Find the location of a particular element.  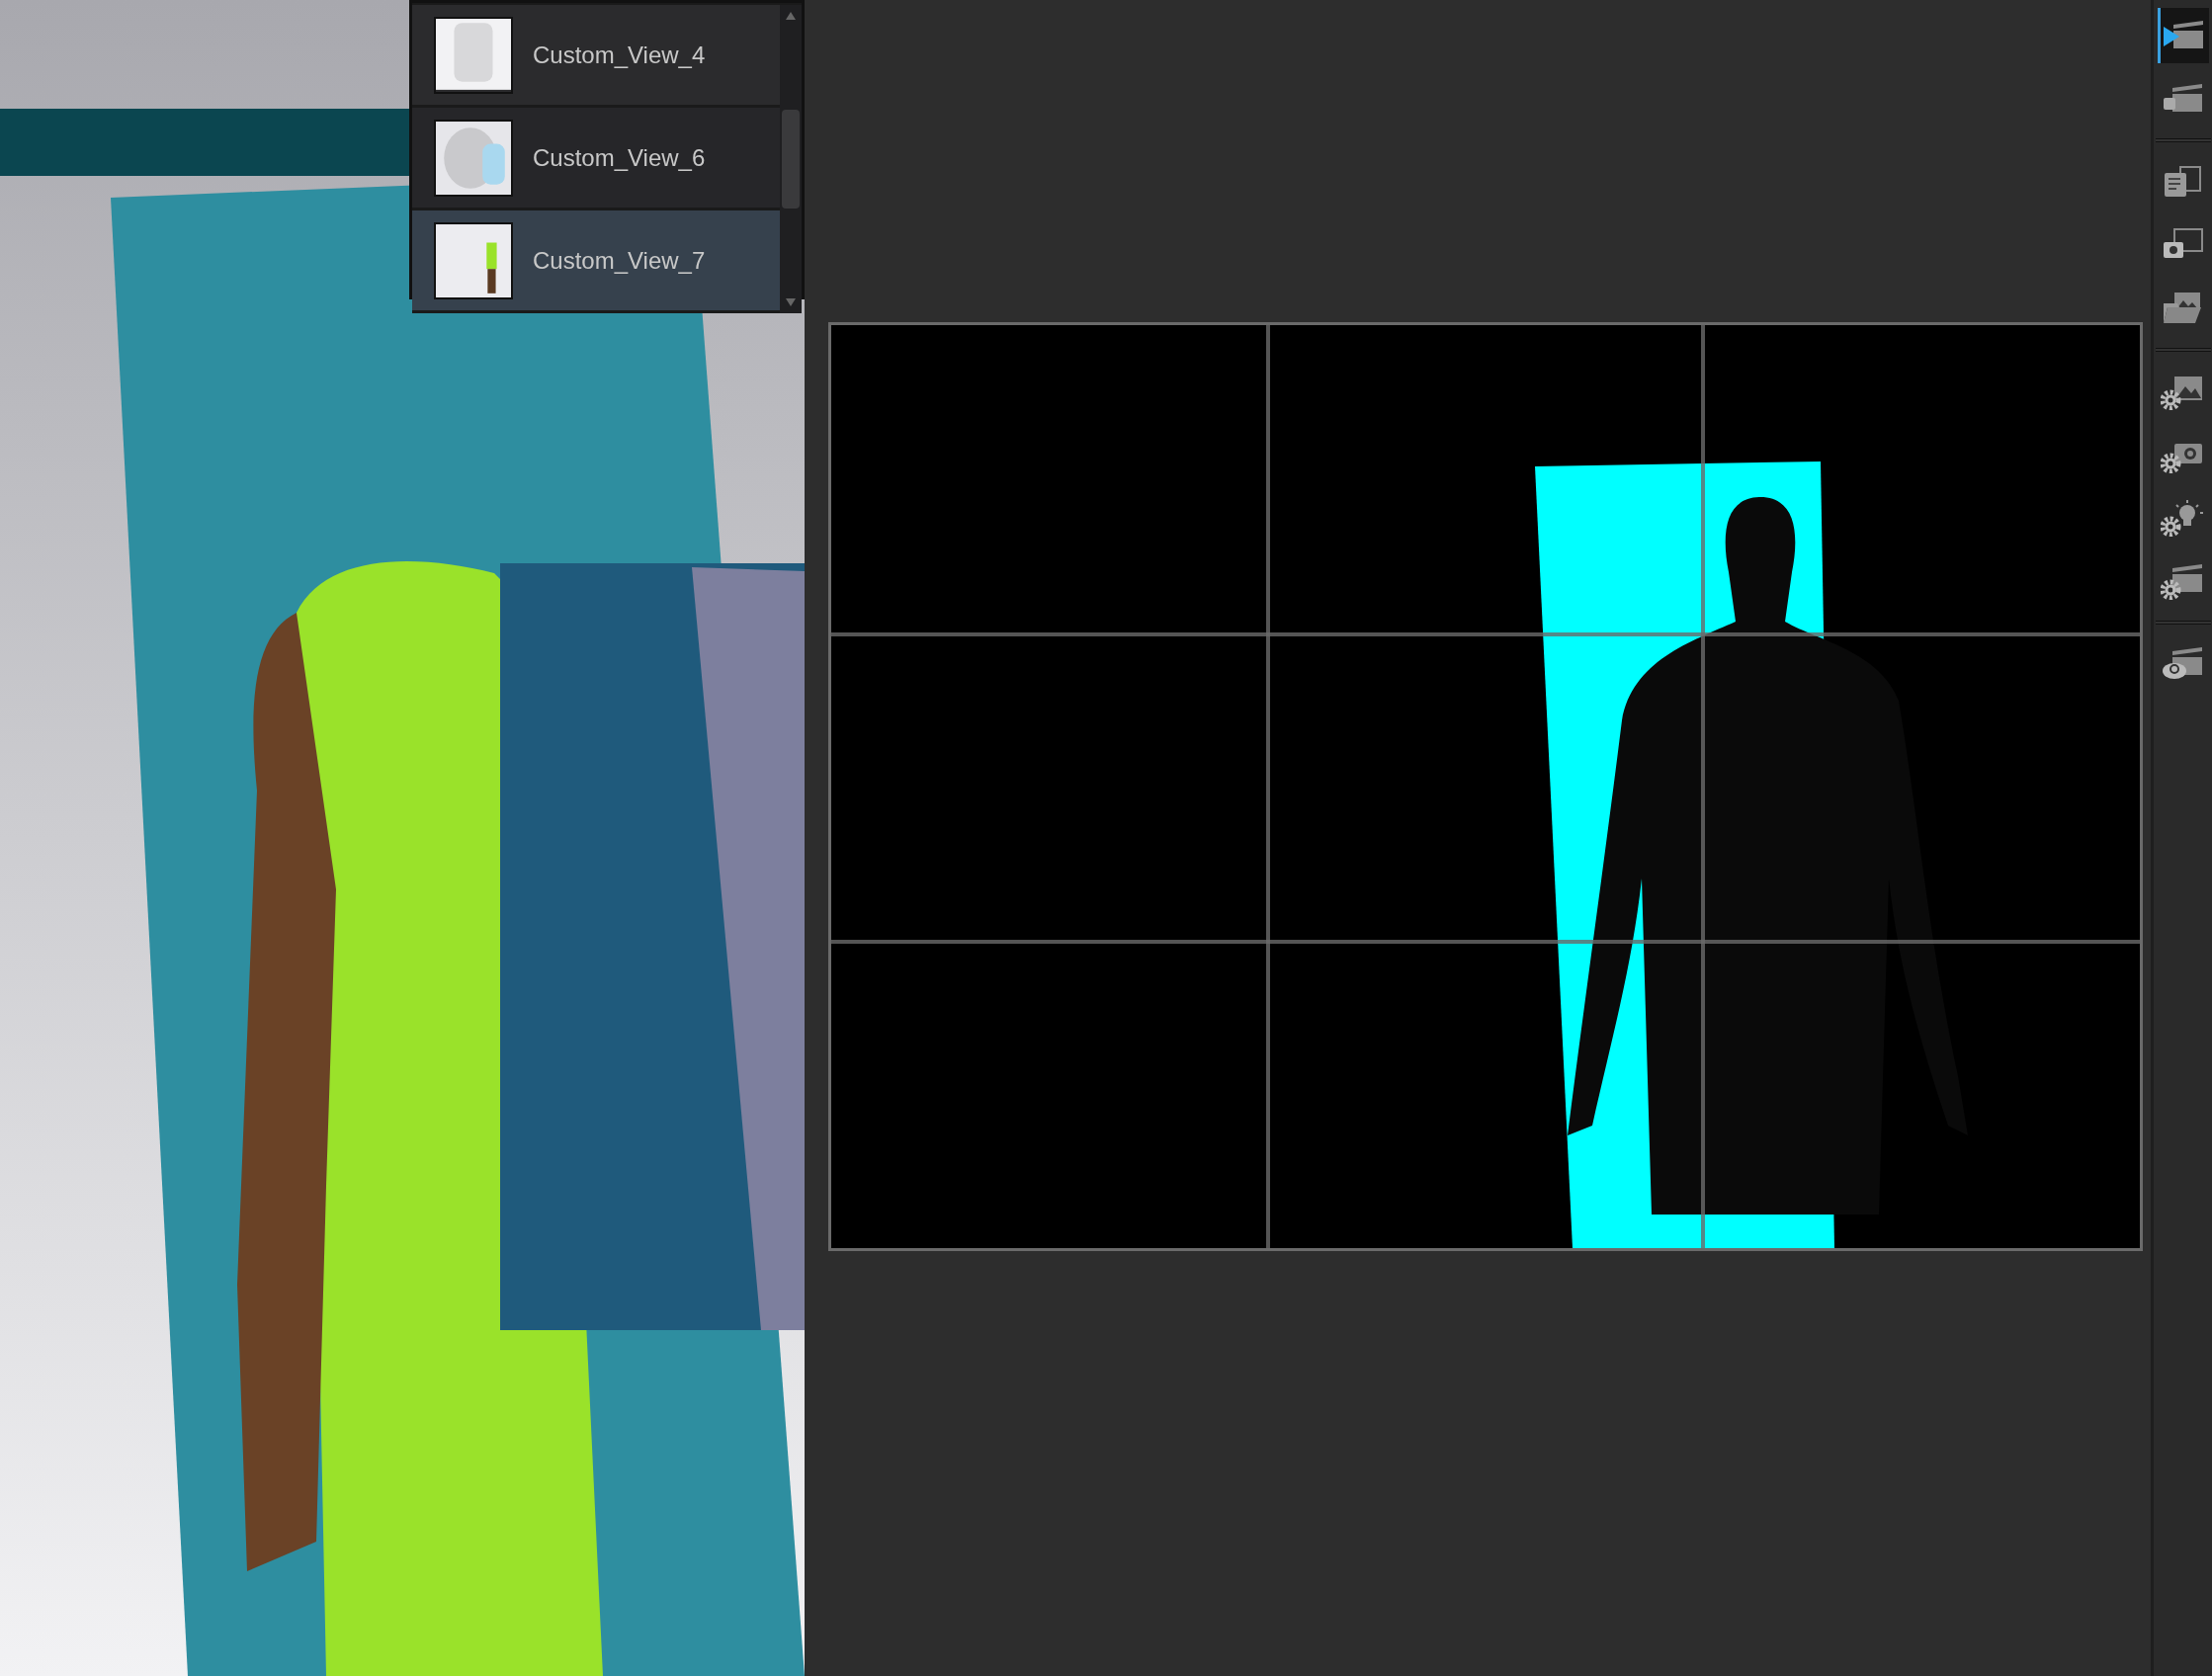

scroll-thumb is located at coordinates (791, 159).